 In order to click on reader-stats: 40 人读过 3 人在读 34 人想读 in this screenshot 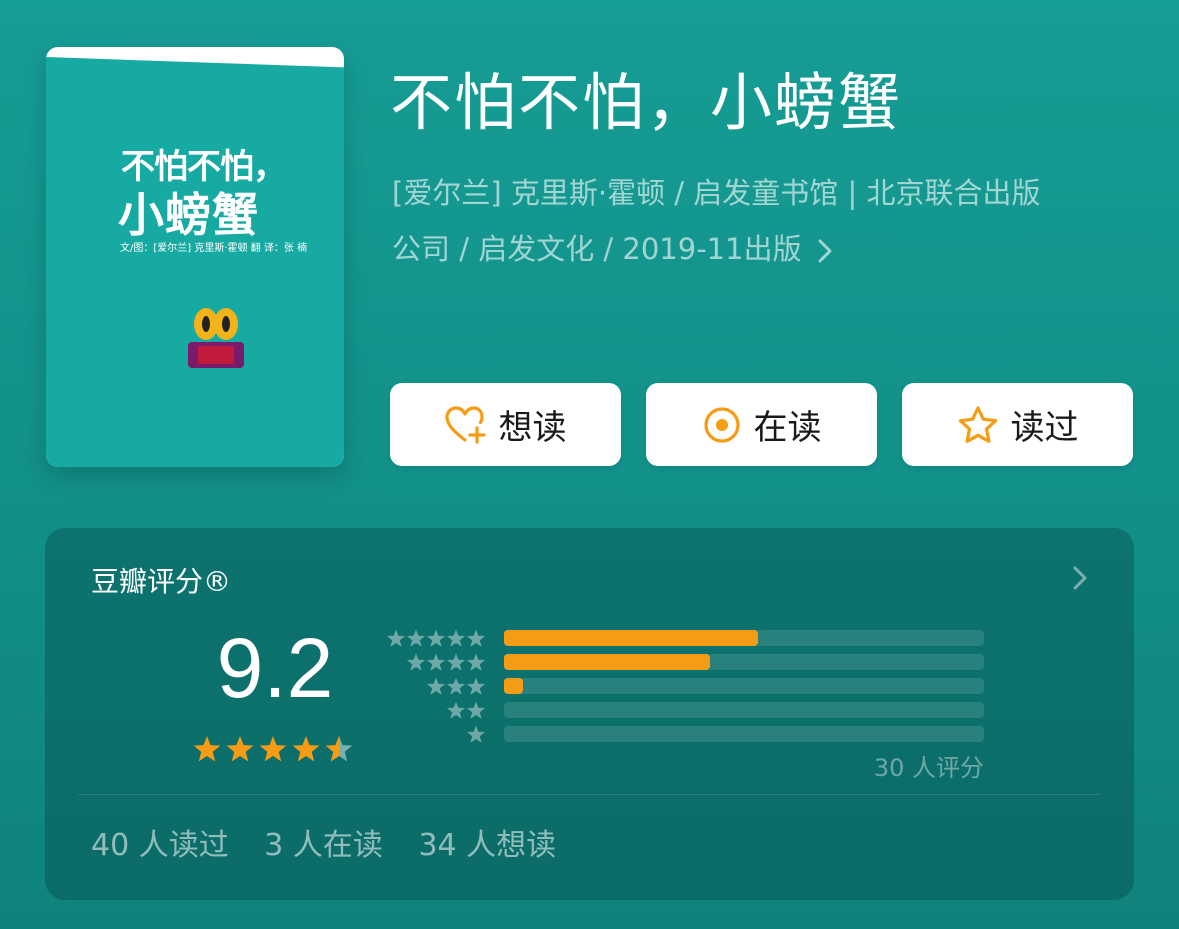, I will do `click(336, 842)`.